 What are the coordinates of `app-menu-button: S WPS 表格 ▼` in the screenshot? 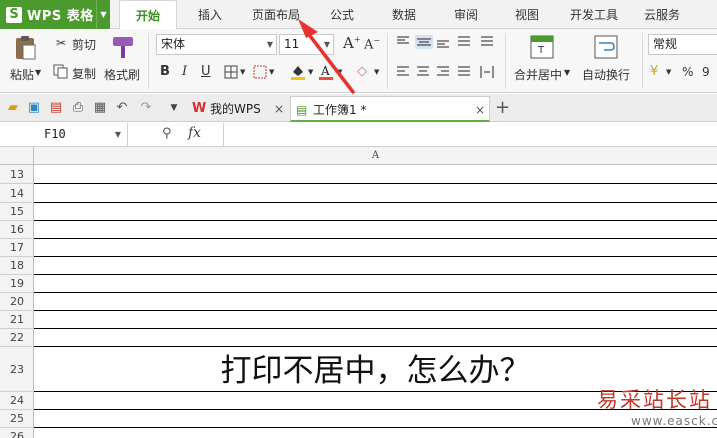 It's located at (55, 14).